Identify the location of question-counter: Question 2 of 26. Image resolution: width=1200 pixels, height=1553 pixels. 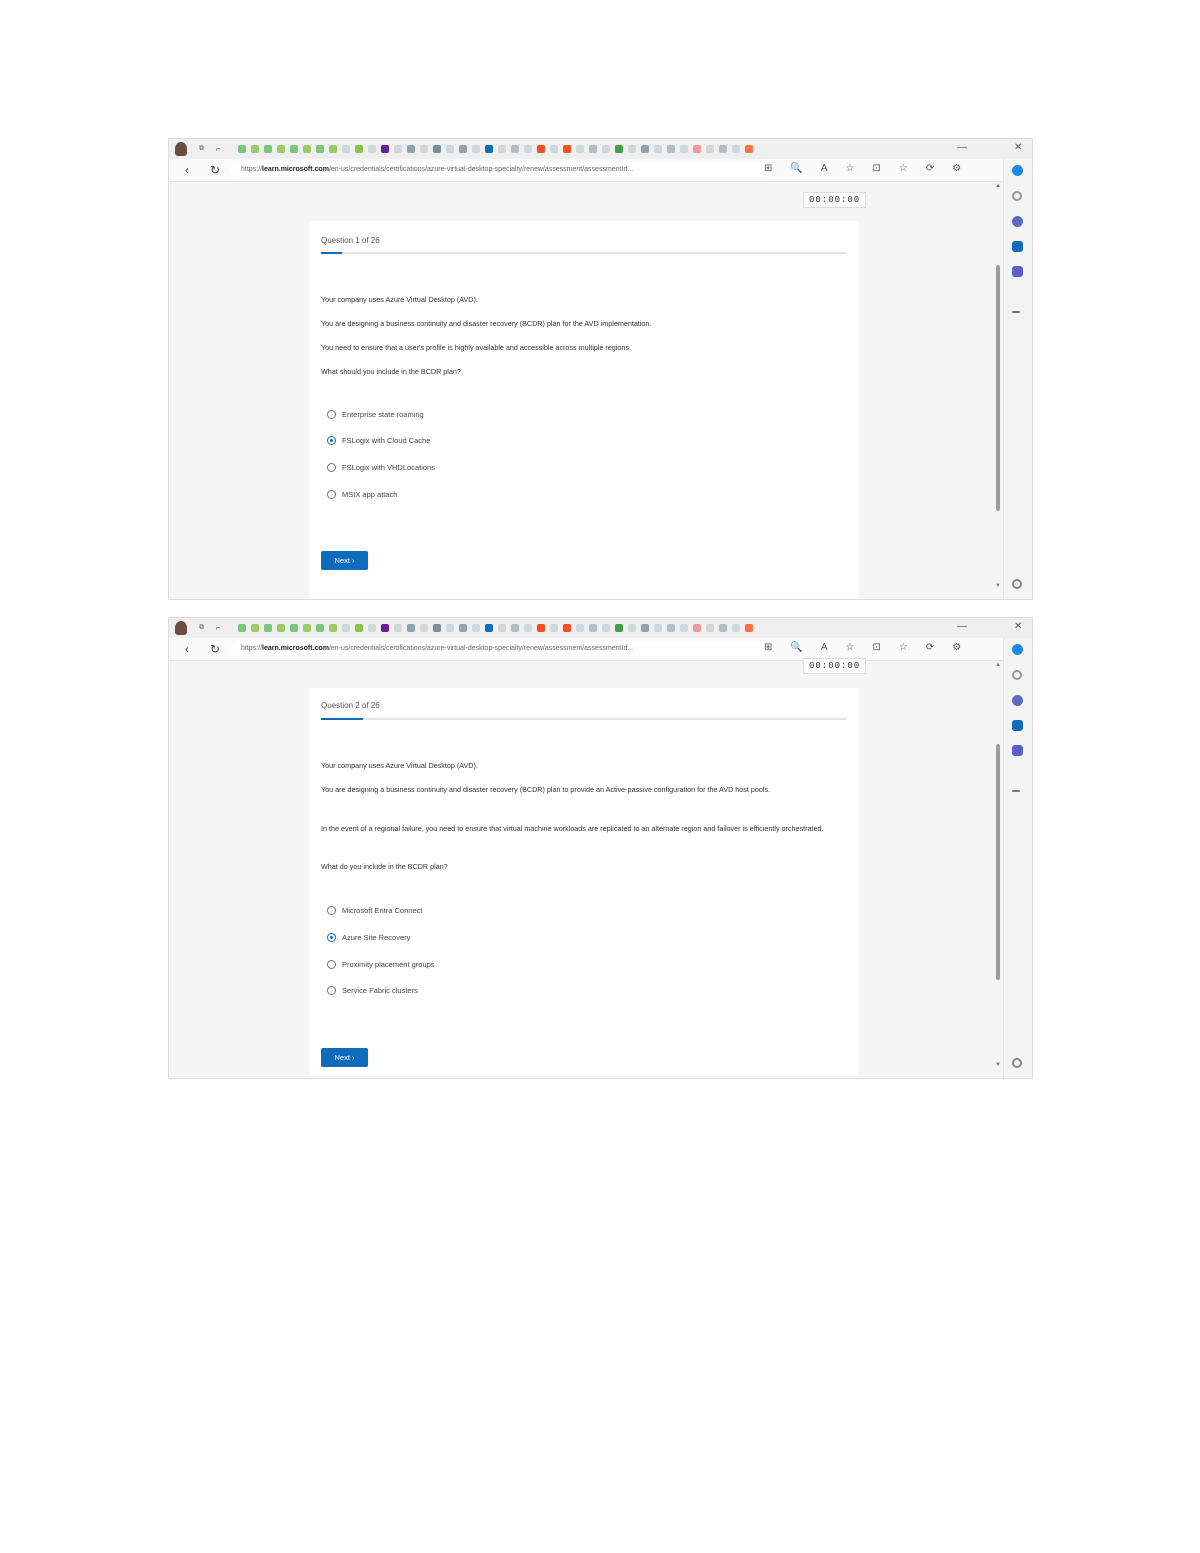
(350, 705).